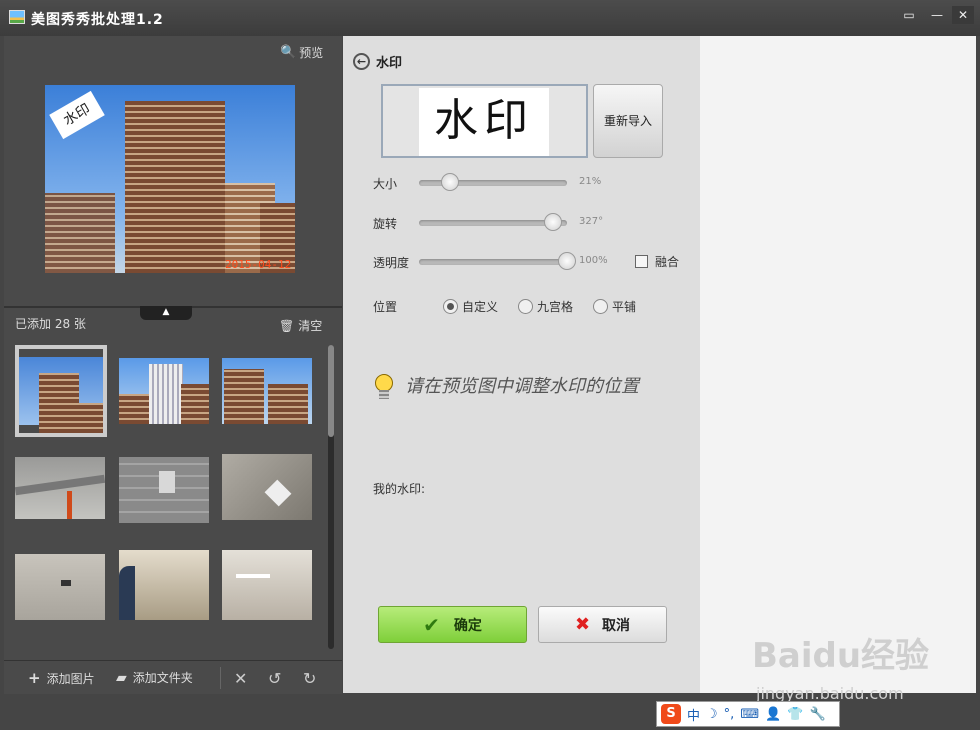 The image size is (980, 730). I want to click on size-label: 大小, so click(385, 184).